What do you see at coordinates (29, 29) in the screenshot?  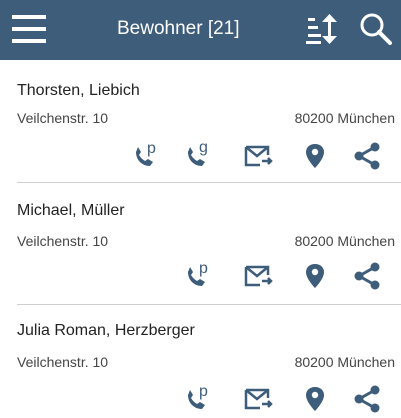 I see `menu-icon` at bounding box center [29, 29].